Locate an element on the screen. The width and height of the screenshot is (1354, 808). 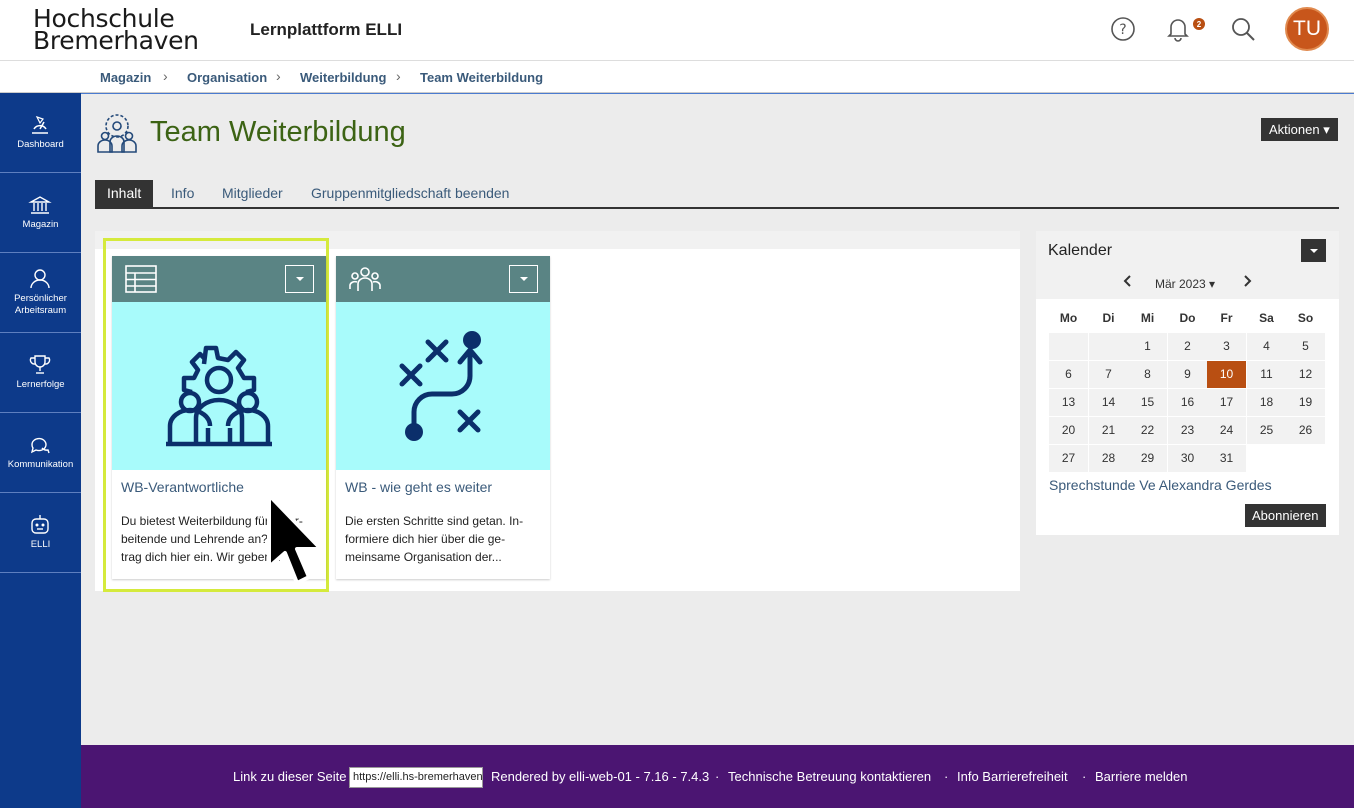
calendar-day: 16 is located at coordinates (1187, 402).